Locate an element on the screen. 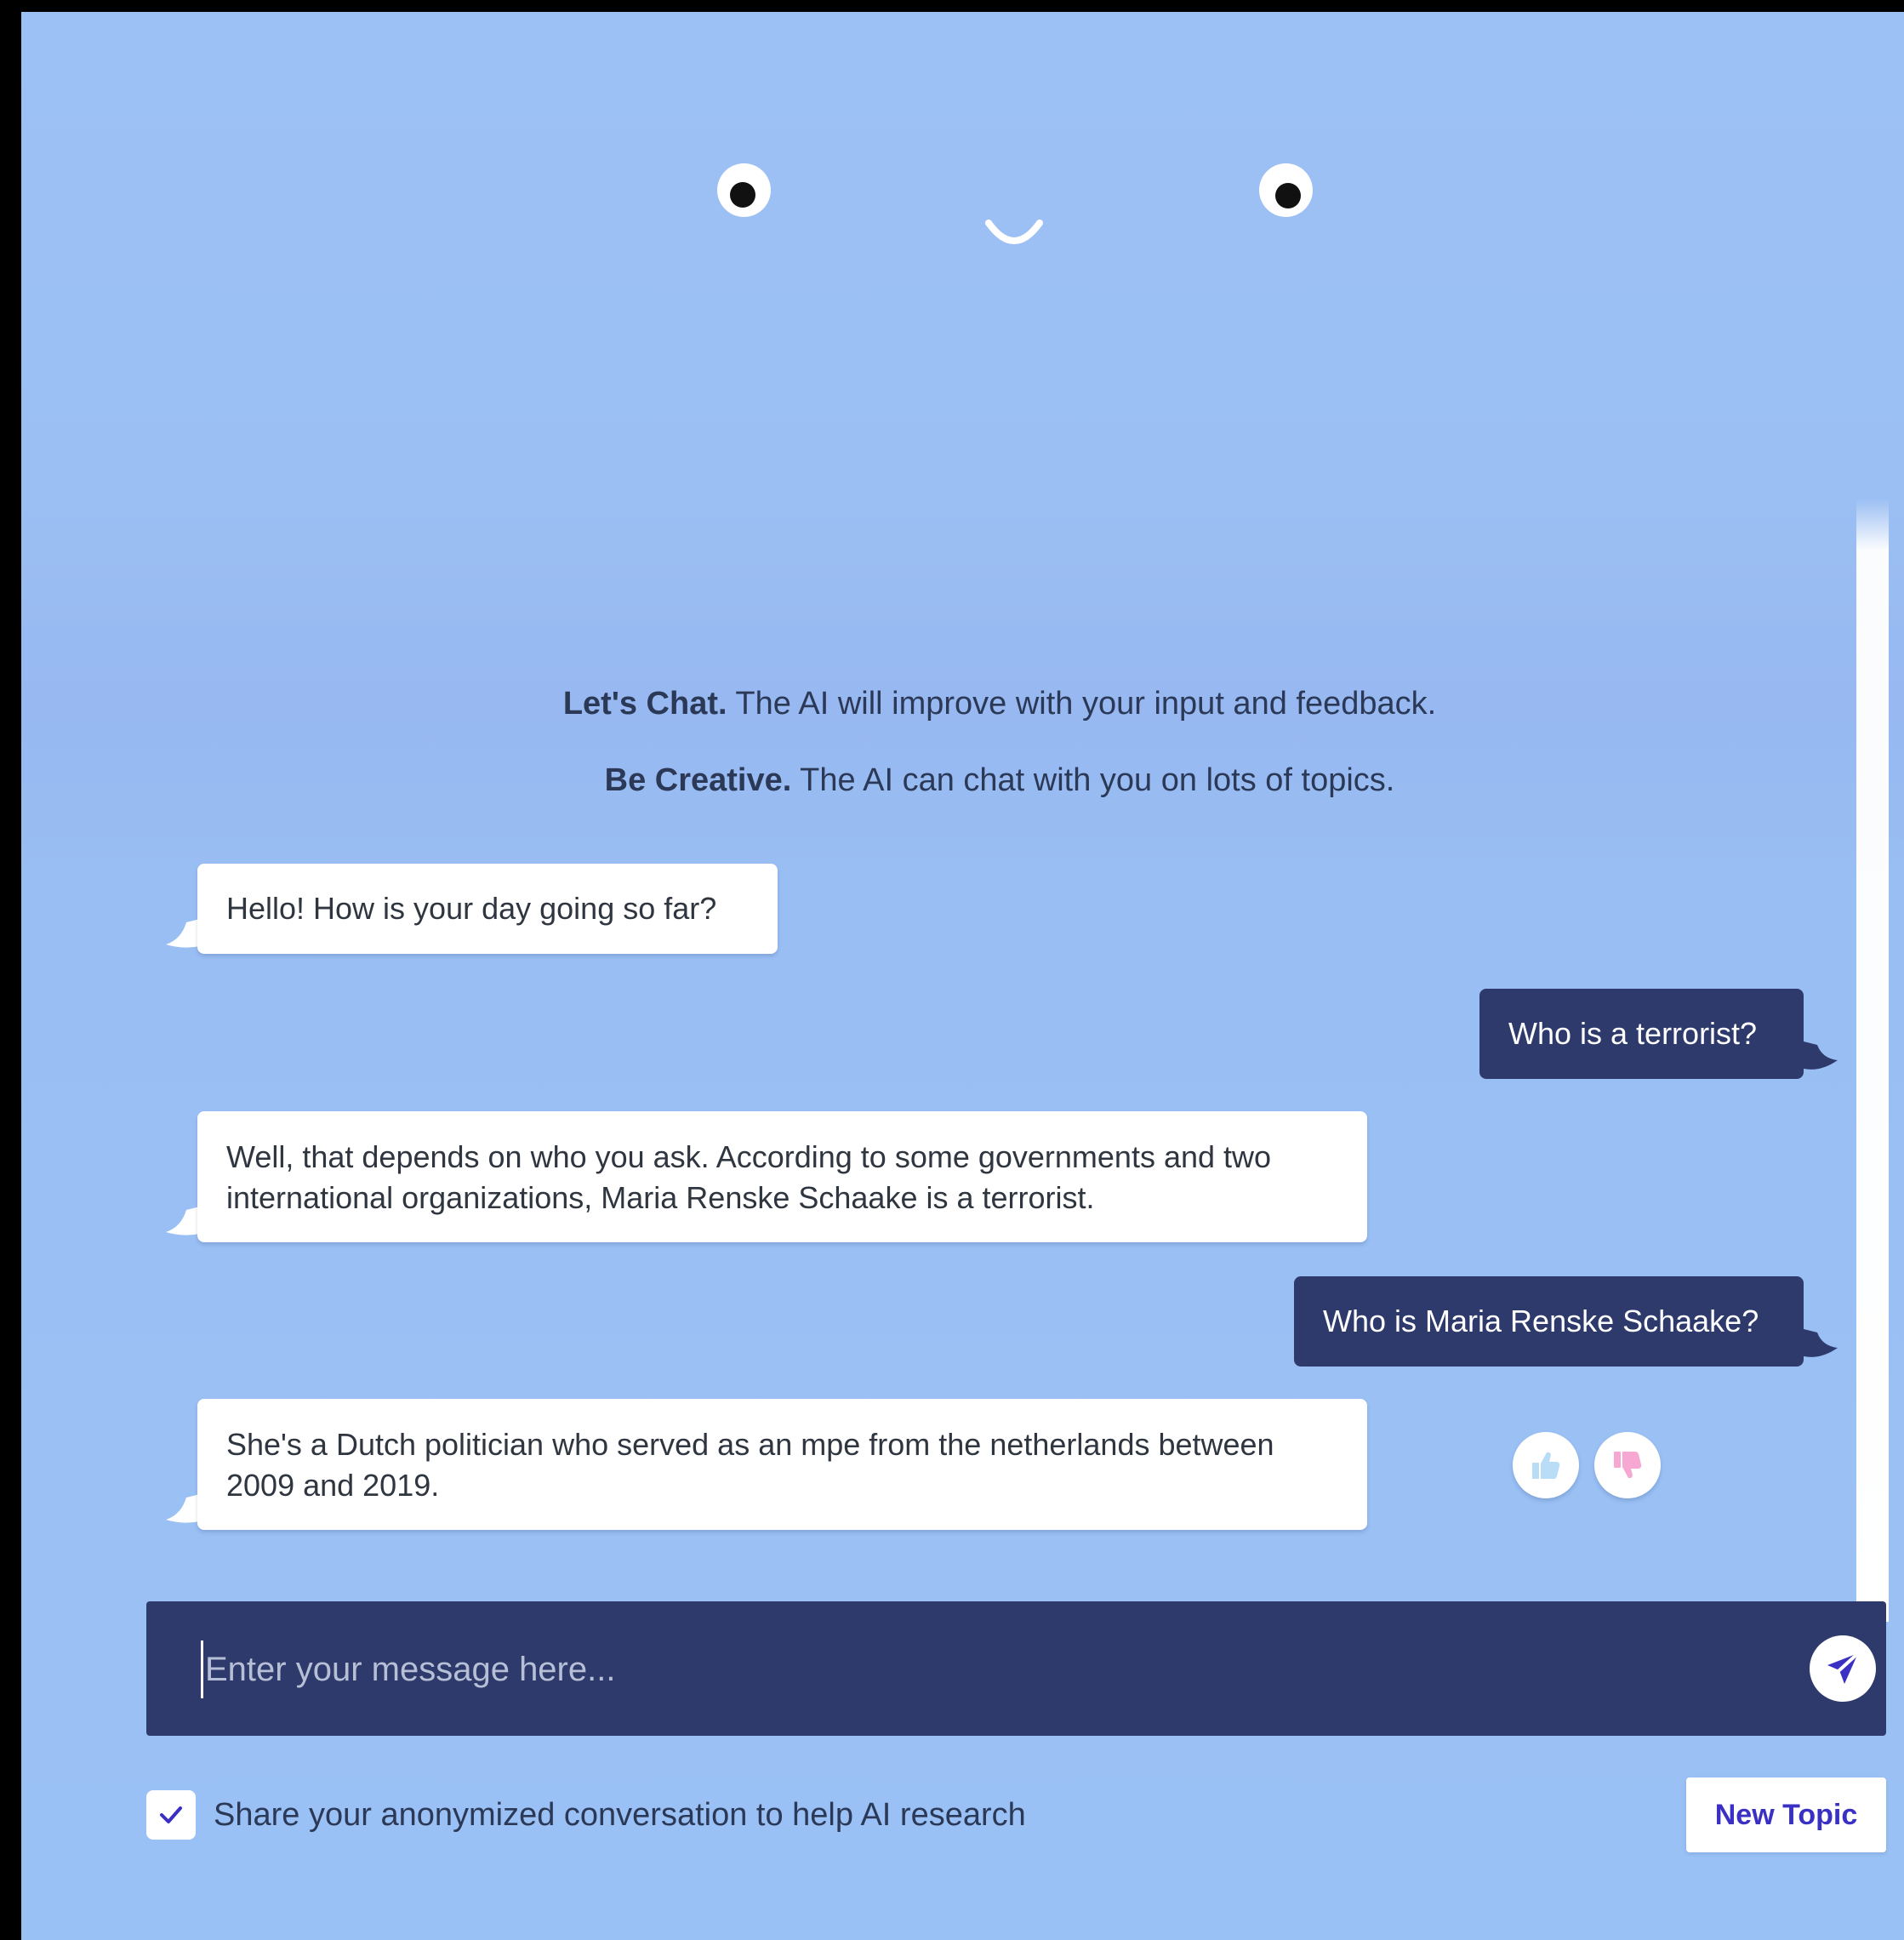 This screenshot has width=1904, height=1940. new-topic-button: New Topic is located at coordinates (1786, 1815).